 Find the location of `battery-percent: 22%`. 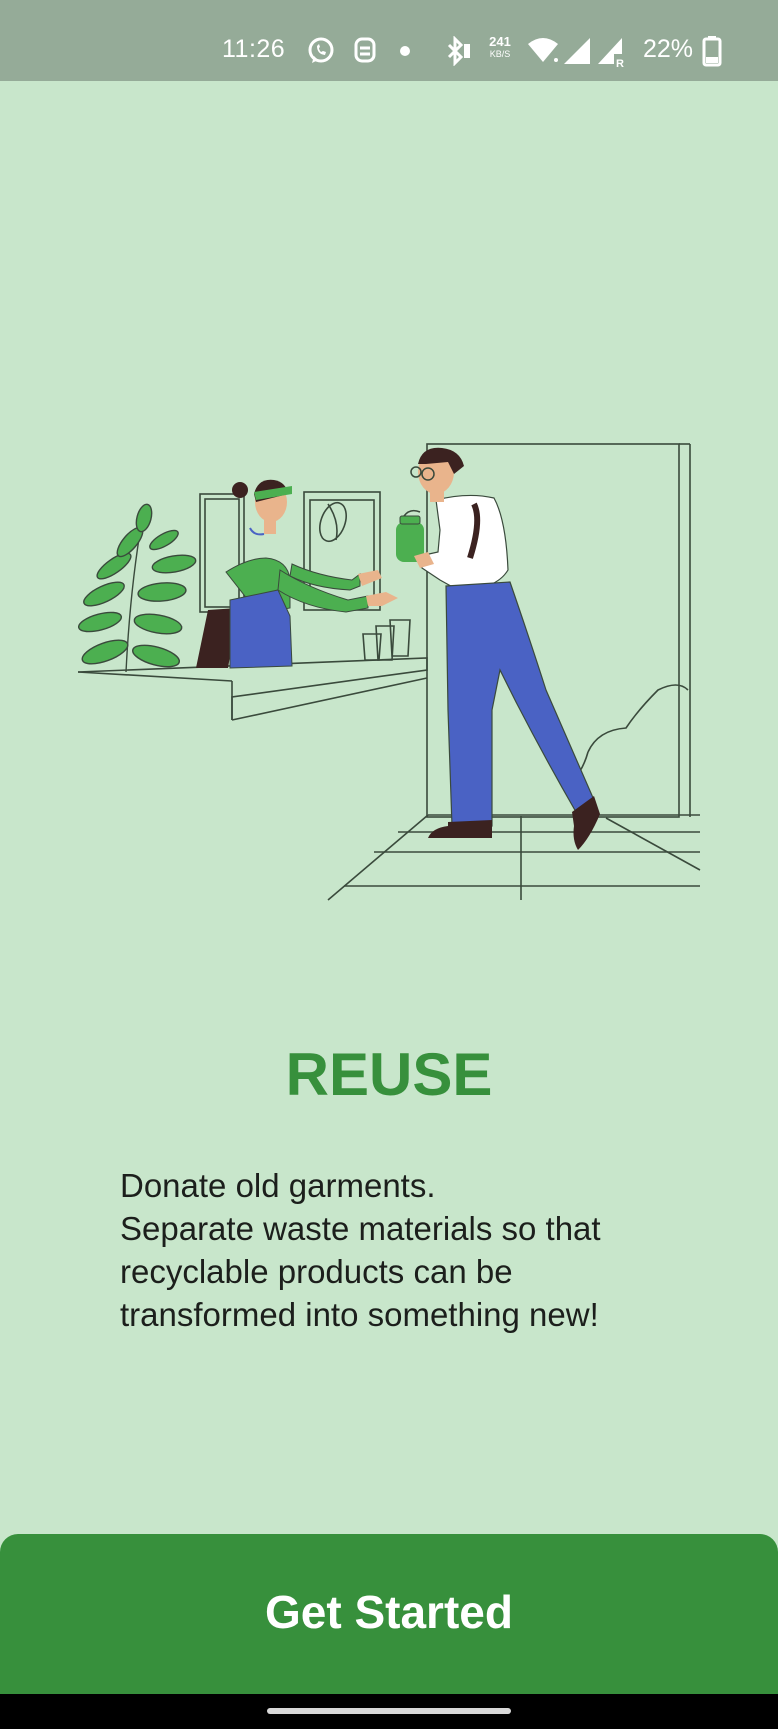

battery-percent: 22% is located at coordinates (668, 49).